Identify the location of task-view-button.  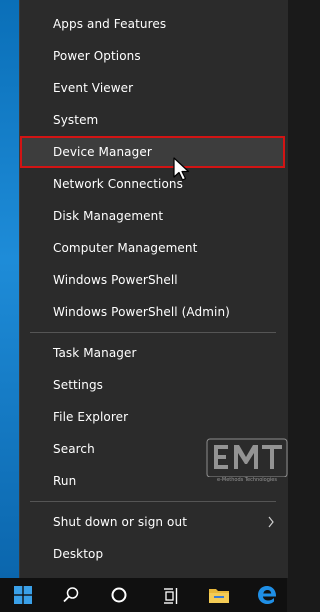
(171, 595).